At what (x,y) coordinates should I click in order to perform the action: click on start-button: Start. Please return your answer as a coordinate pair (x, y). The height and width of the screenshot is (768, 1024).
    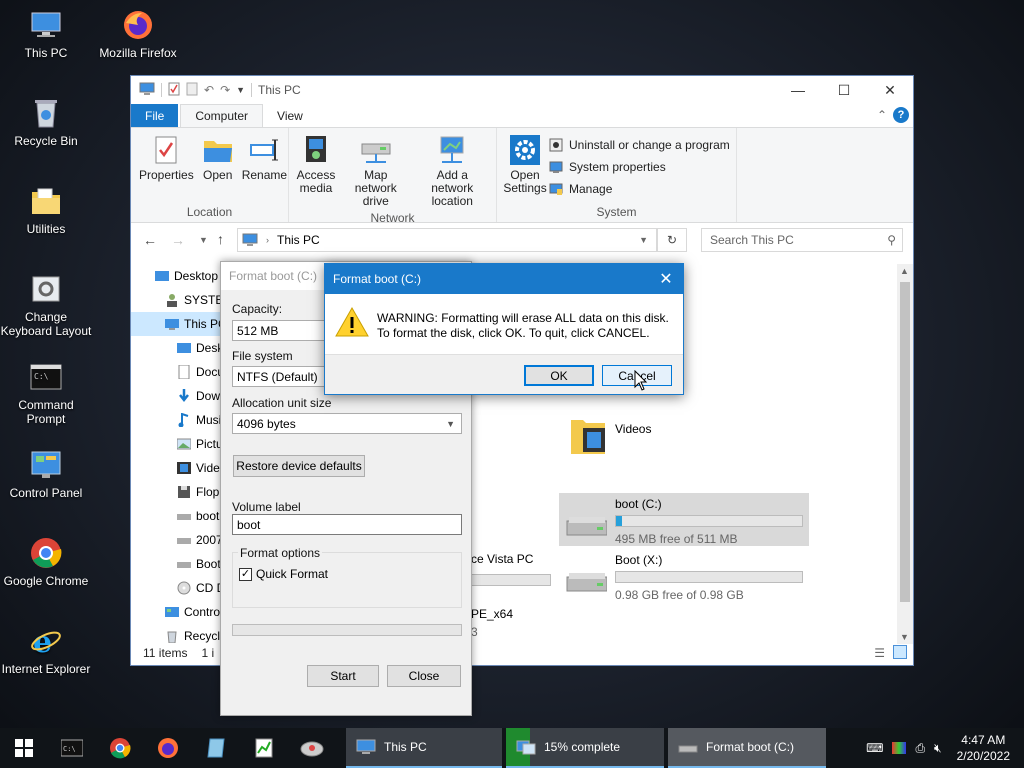
    Looking at the image, I should click on (343, 676).